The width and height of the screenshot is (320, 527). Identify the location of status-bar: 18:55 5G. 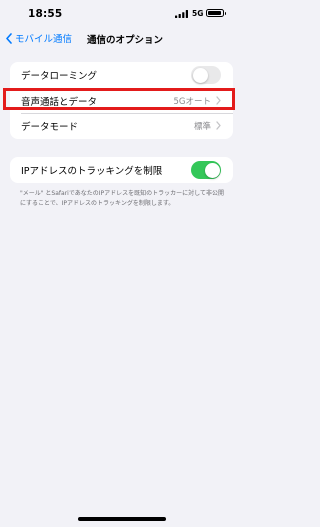
(121, 15).